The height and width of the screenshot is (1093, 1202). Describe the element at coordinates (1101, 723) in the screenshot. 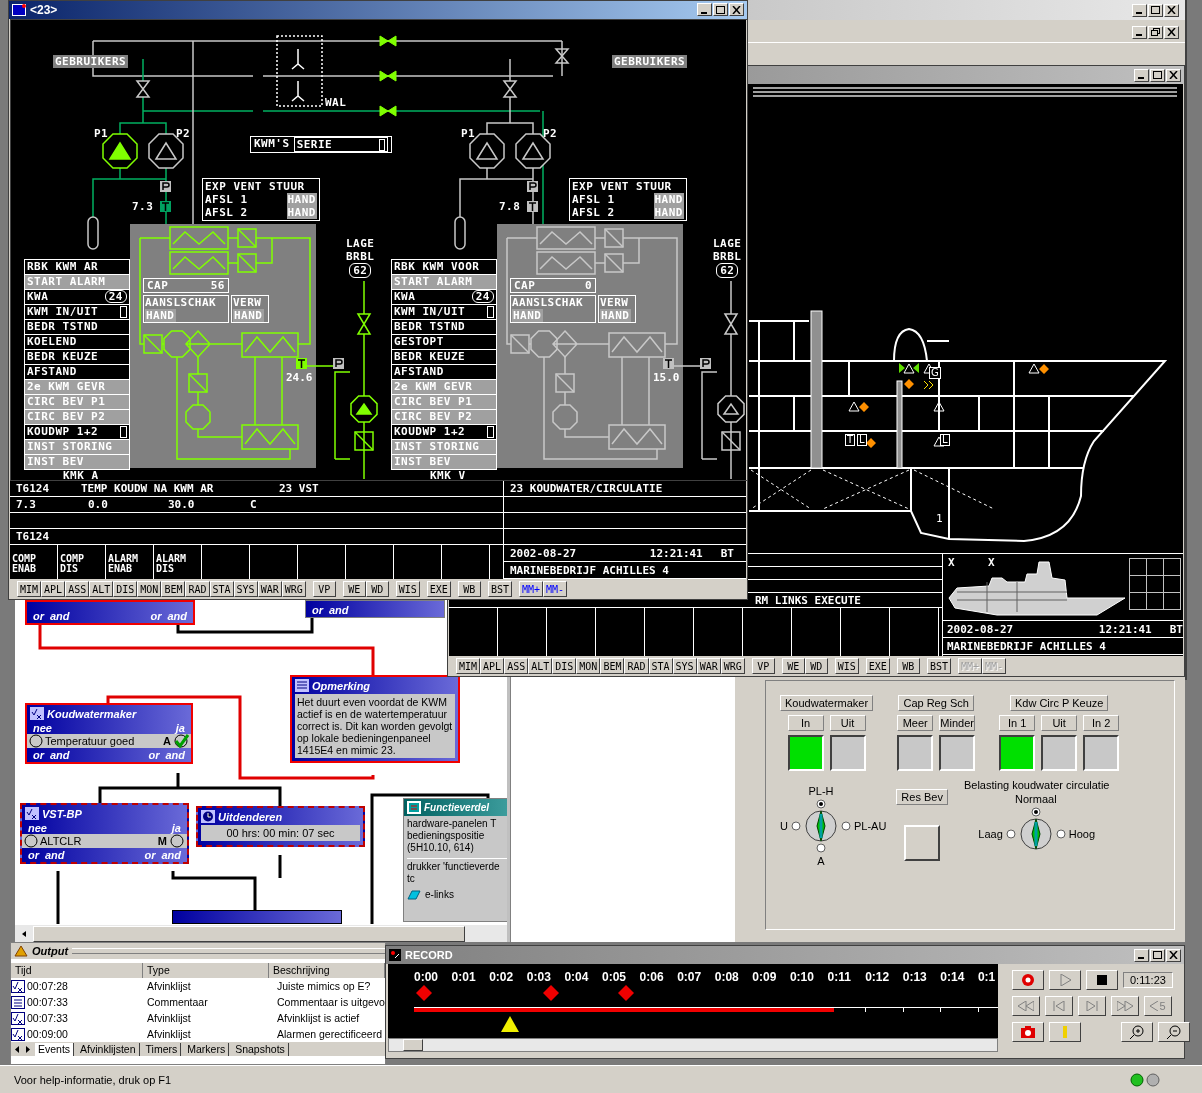

I see `toggle-button: In 2` at that location.